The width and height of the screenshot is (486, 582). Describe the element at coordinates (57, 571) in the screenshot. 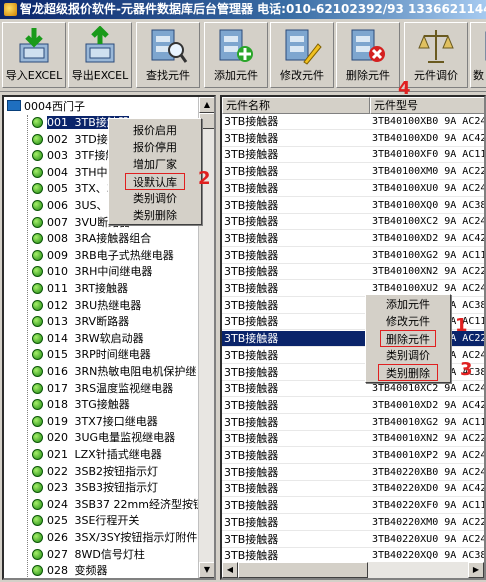

I see `tree-item-code: 028` at that location.